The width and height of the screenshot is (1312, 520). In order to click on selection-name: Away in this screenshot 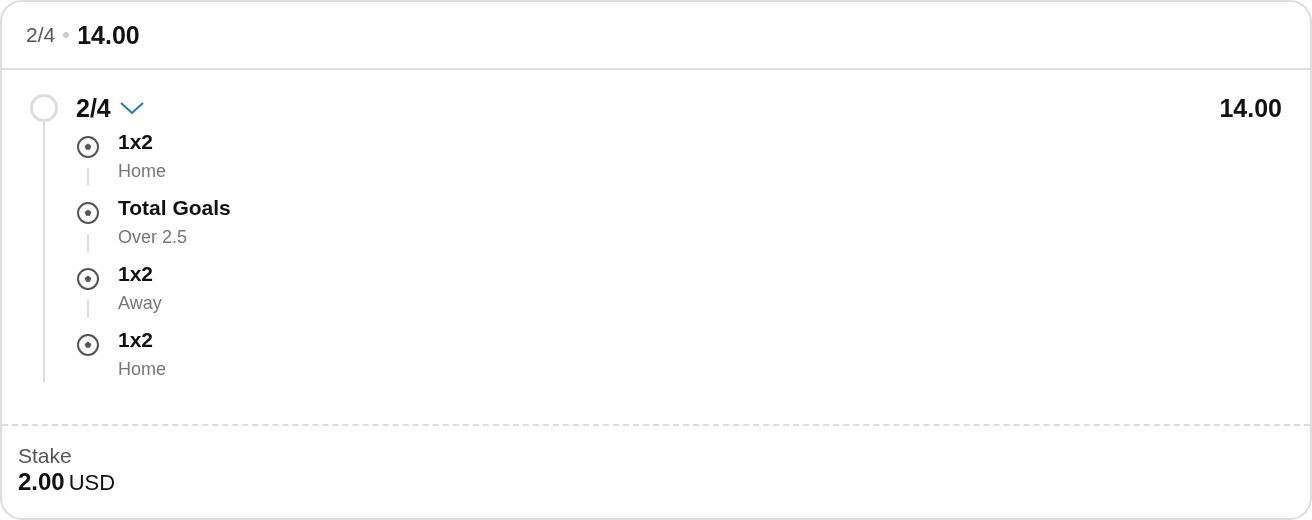, I will do `click(140, 303)`.